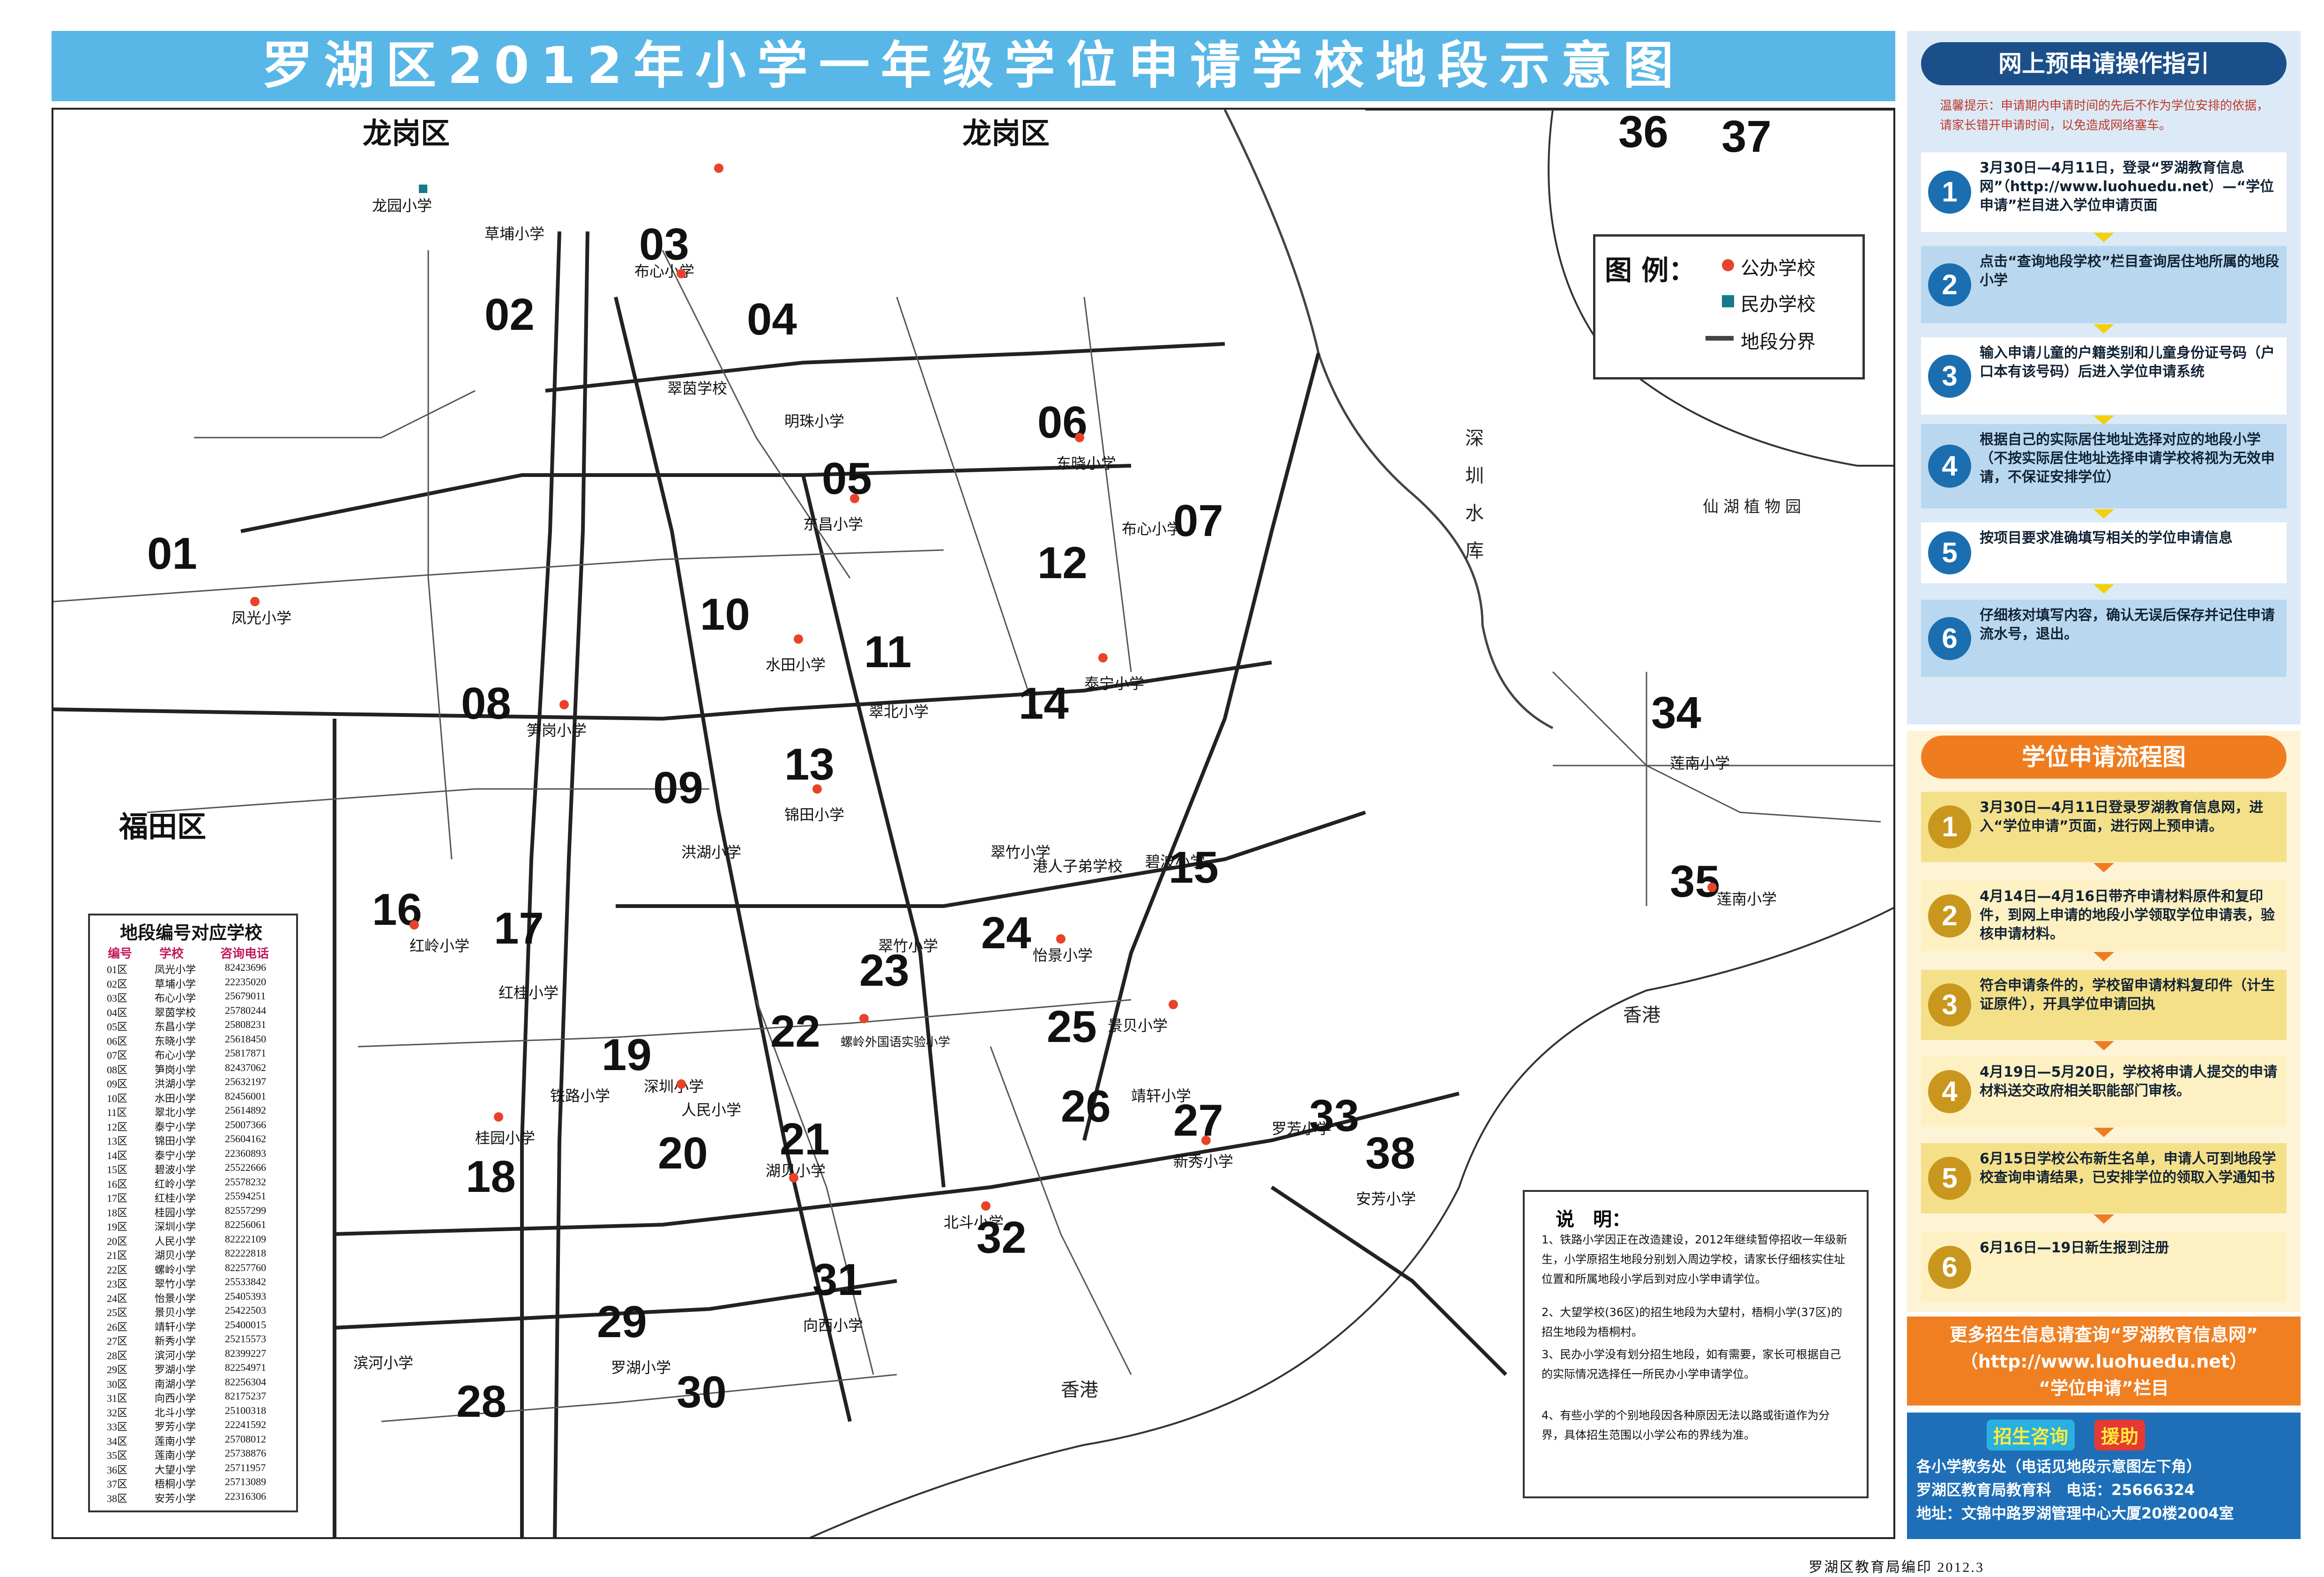  I want to click on table-cell-number: 05区, so click(118, 1027).